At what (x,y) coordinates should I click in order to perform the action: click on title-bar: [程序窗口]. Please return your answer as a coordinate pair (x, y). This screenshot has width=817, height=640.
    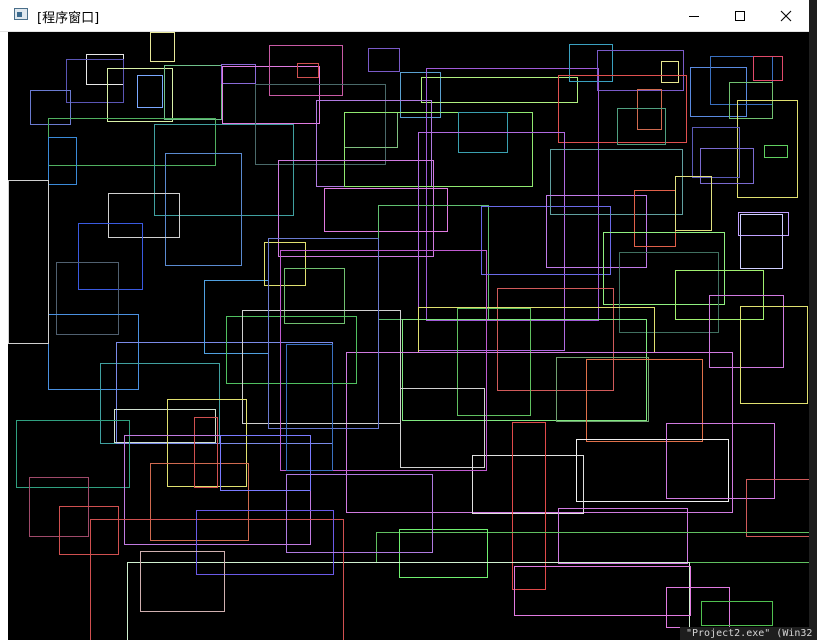
    Looking at the image, I should click on (404, 16).